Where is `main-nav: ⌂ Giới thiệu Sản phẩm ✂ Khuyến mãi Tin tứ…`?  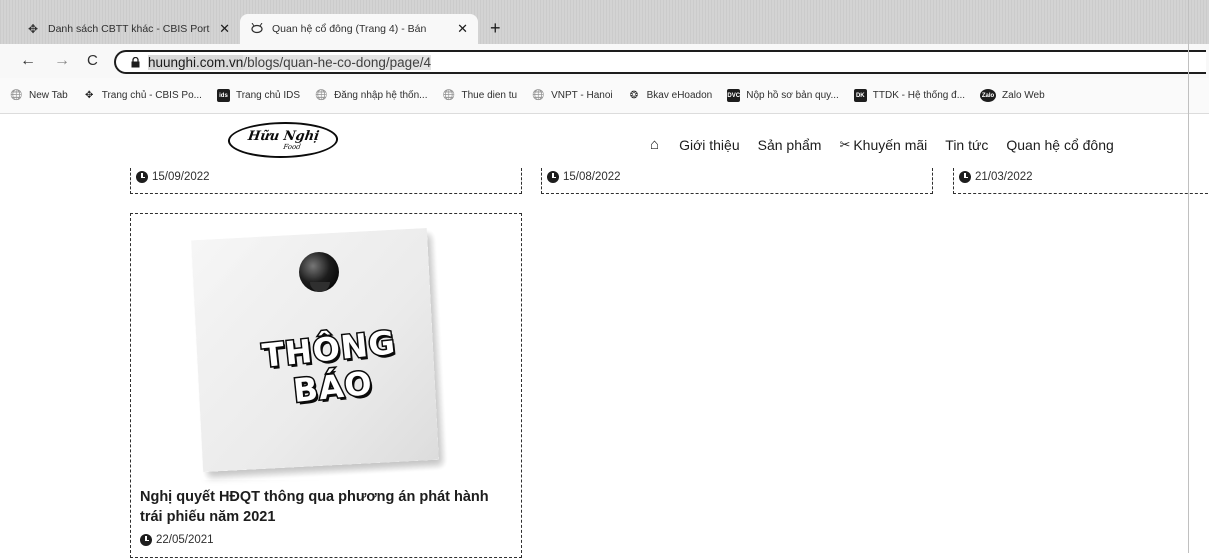
main-nav: ⌂ Giới thiệu Sản phẩm ✂ Khuyến mãi Tin tứ… is located at coordinates (891, 144).